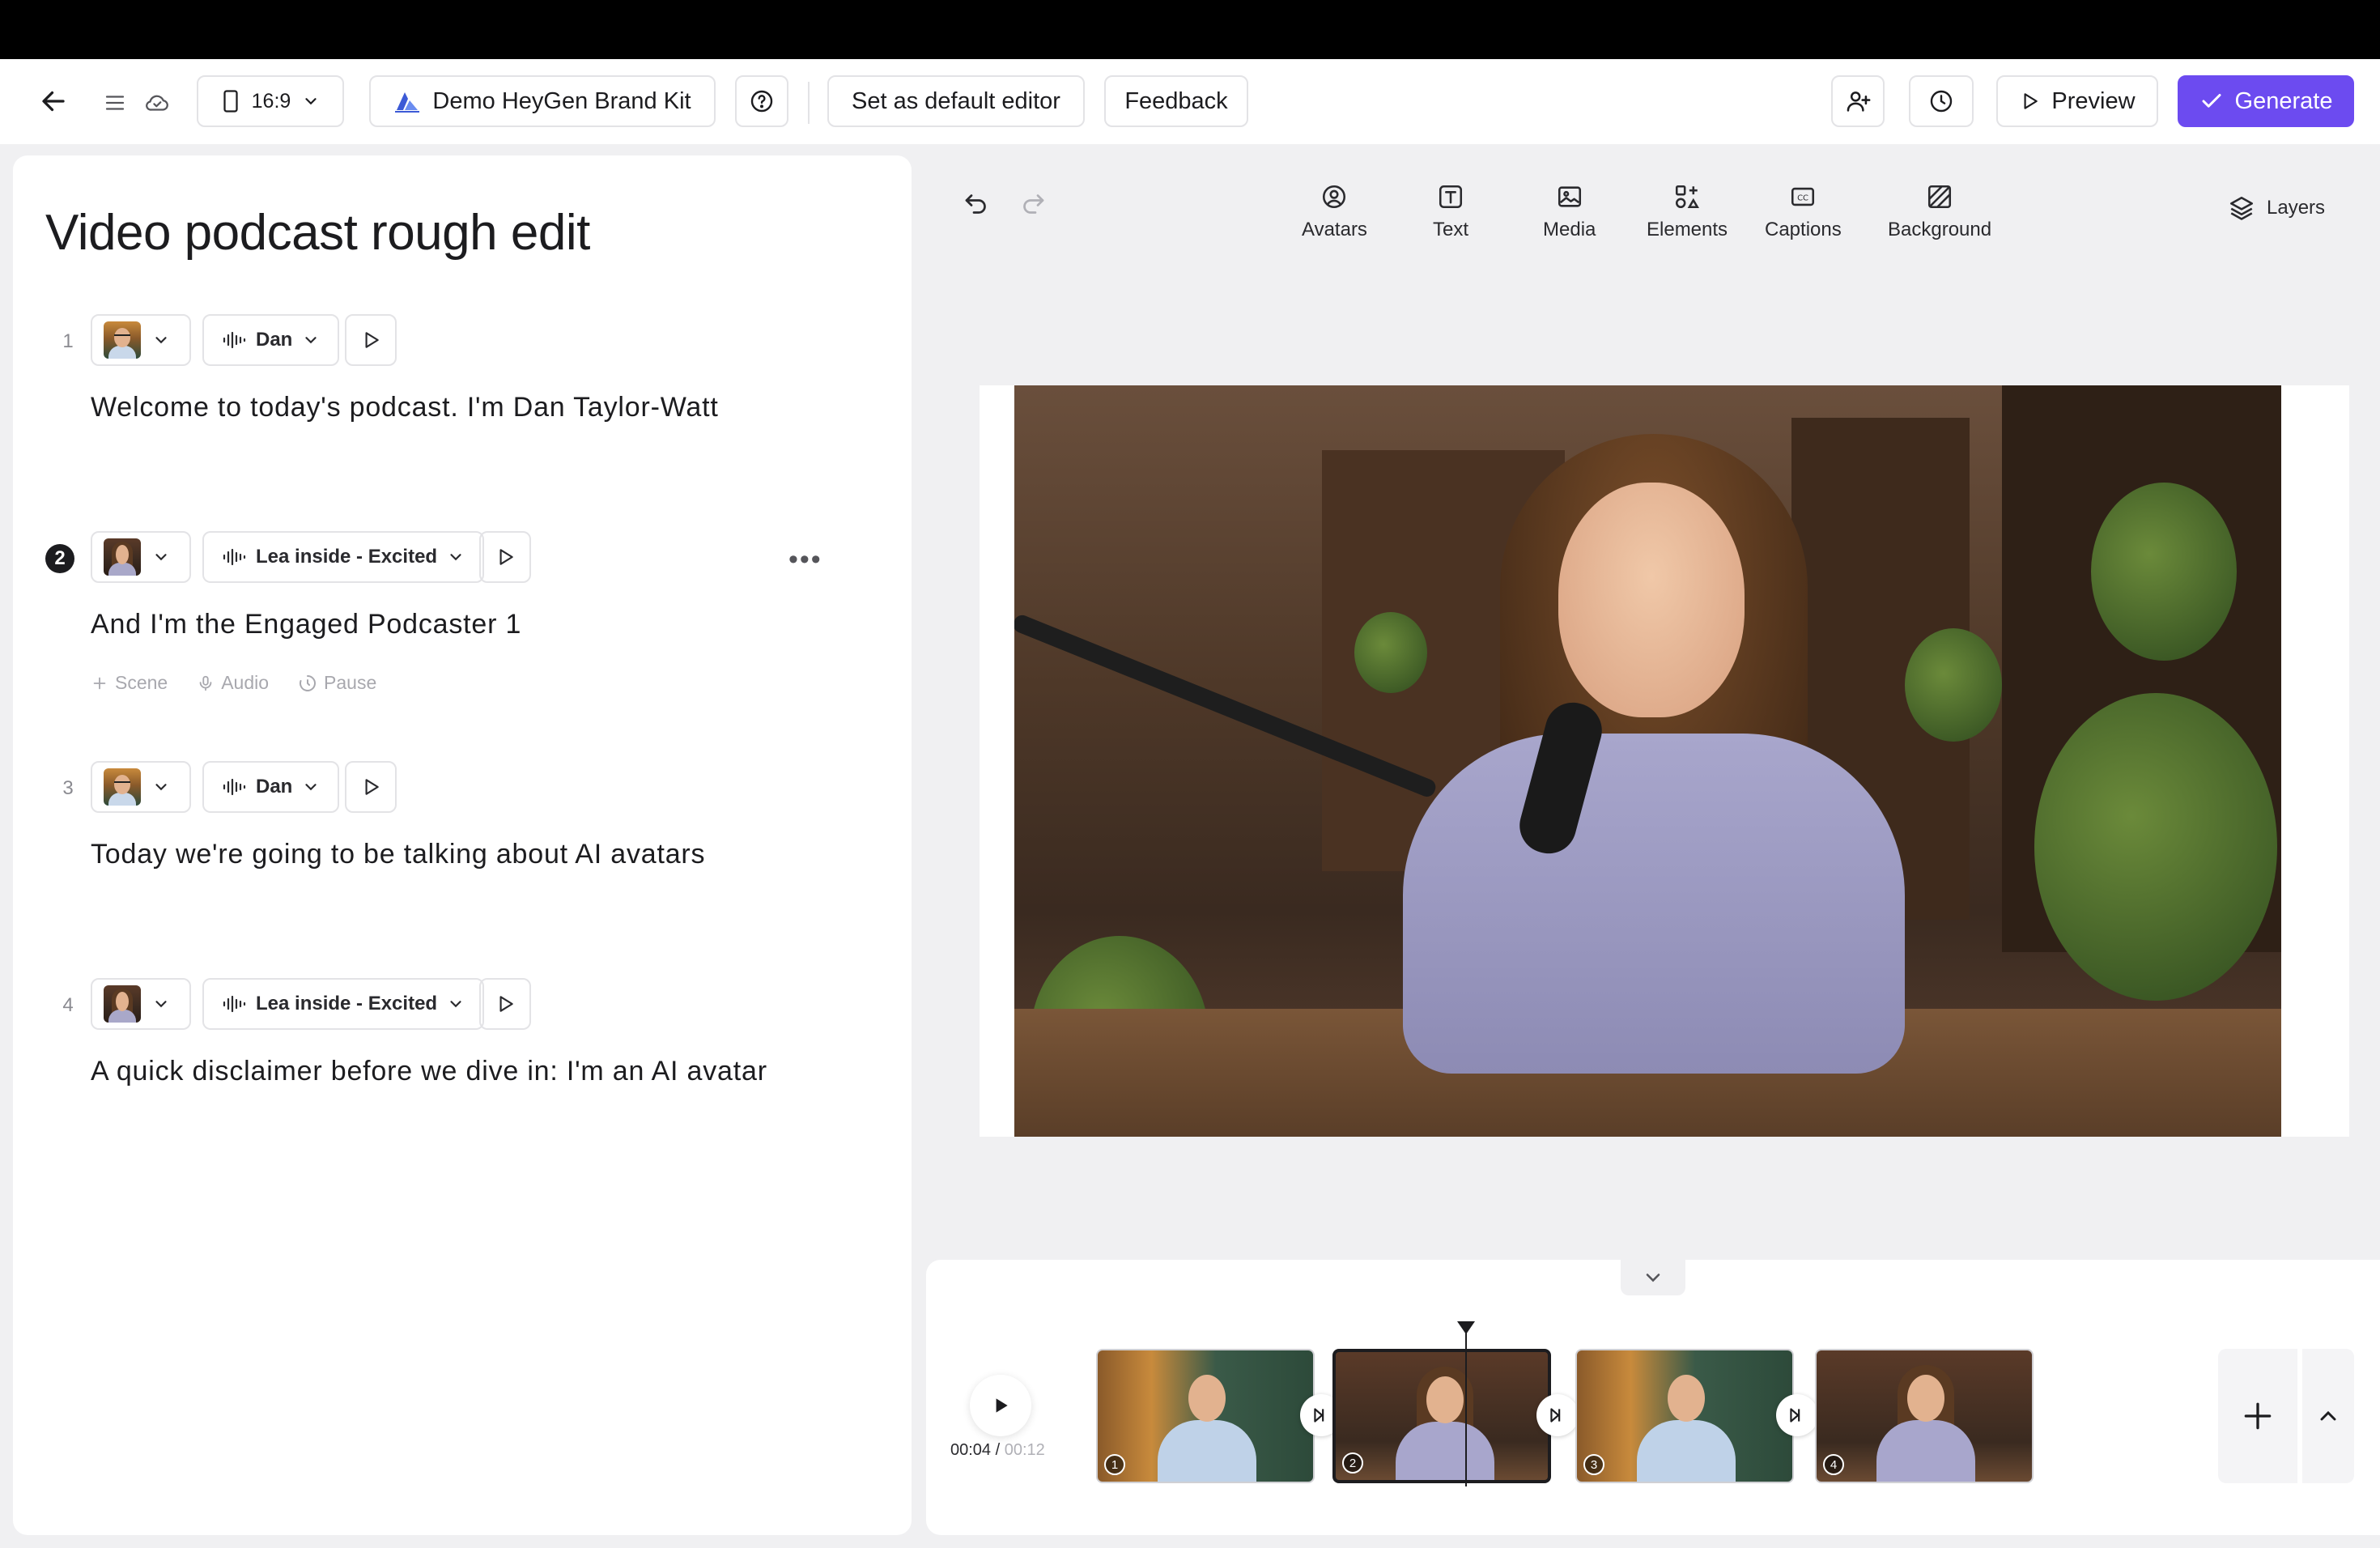 This screenshot has width=2380, height=1548. I want to click on history-button, so click(1942, 101).